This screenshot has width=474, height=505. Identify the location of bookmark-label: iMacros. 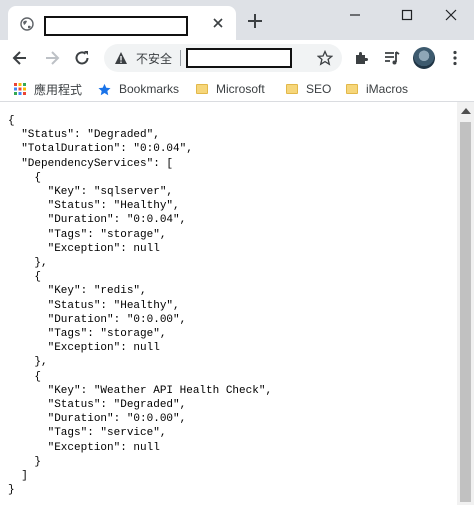
(387, 89).